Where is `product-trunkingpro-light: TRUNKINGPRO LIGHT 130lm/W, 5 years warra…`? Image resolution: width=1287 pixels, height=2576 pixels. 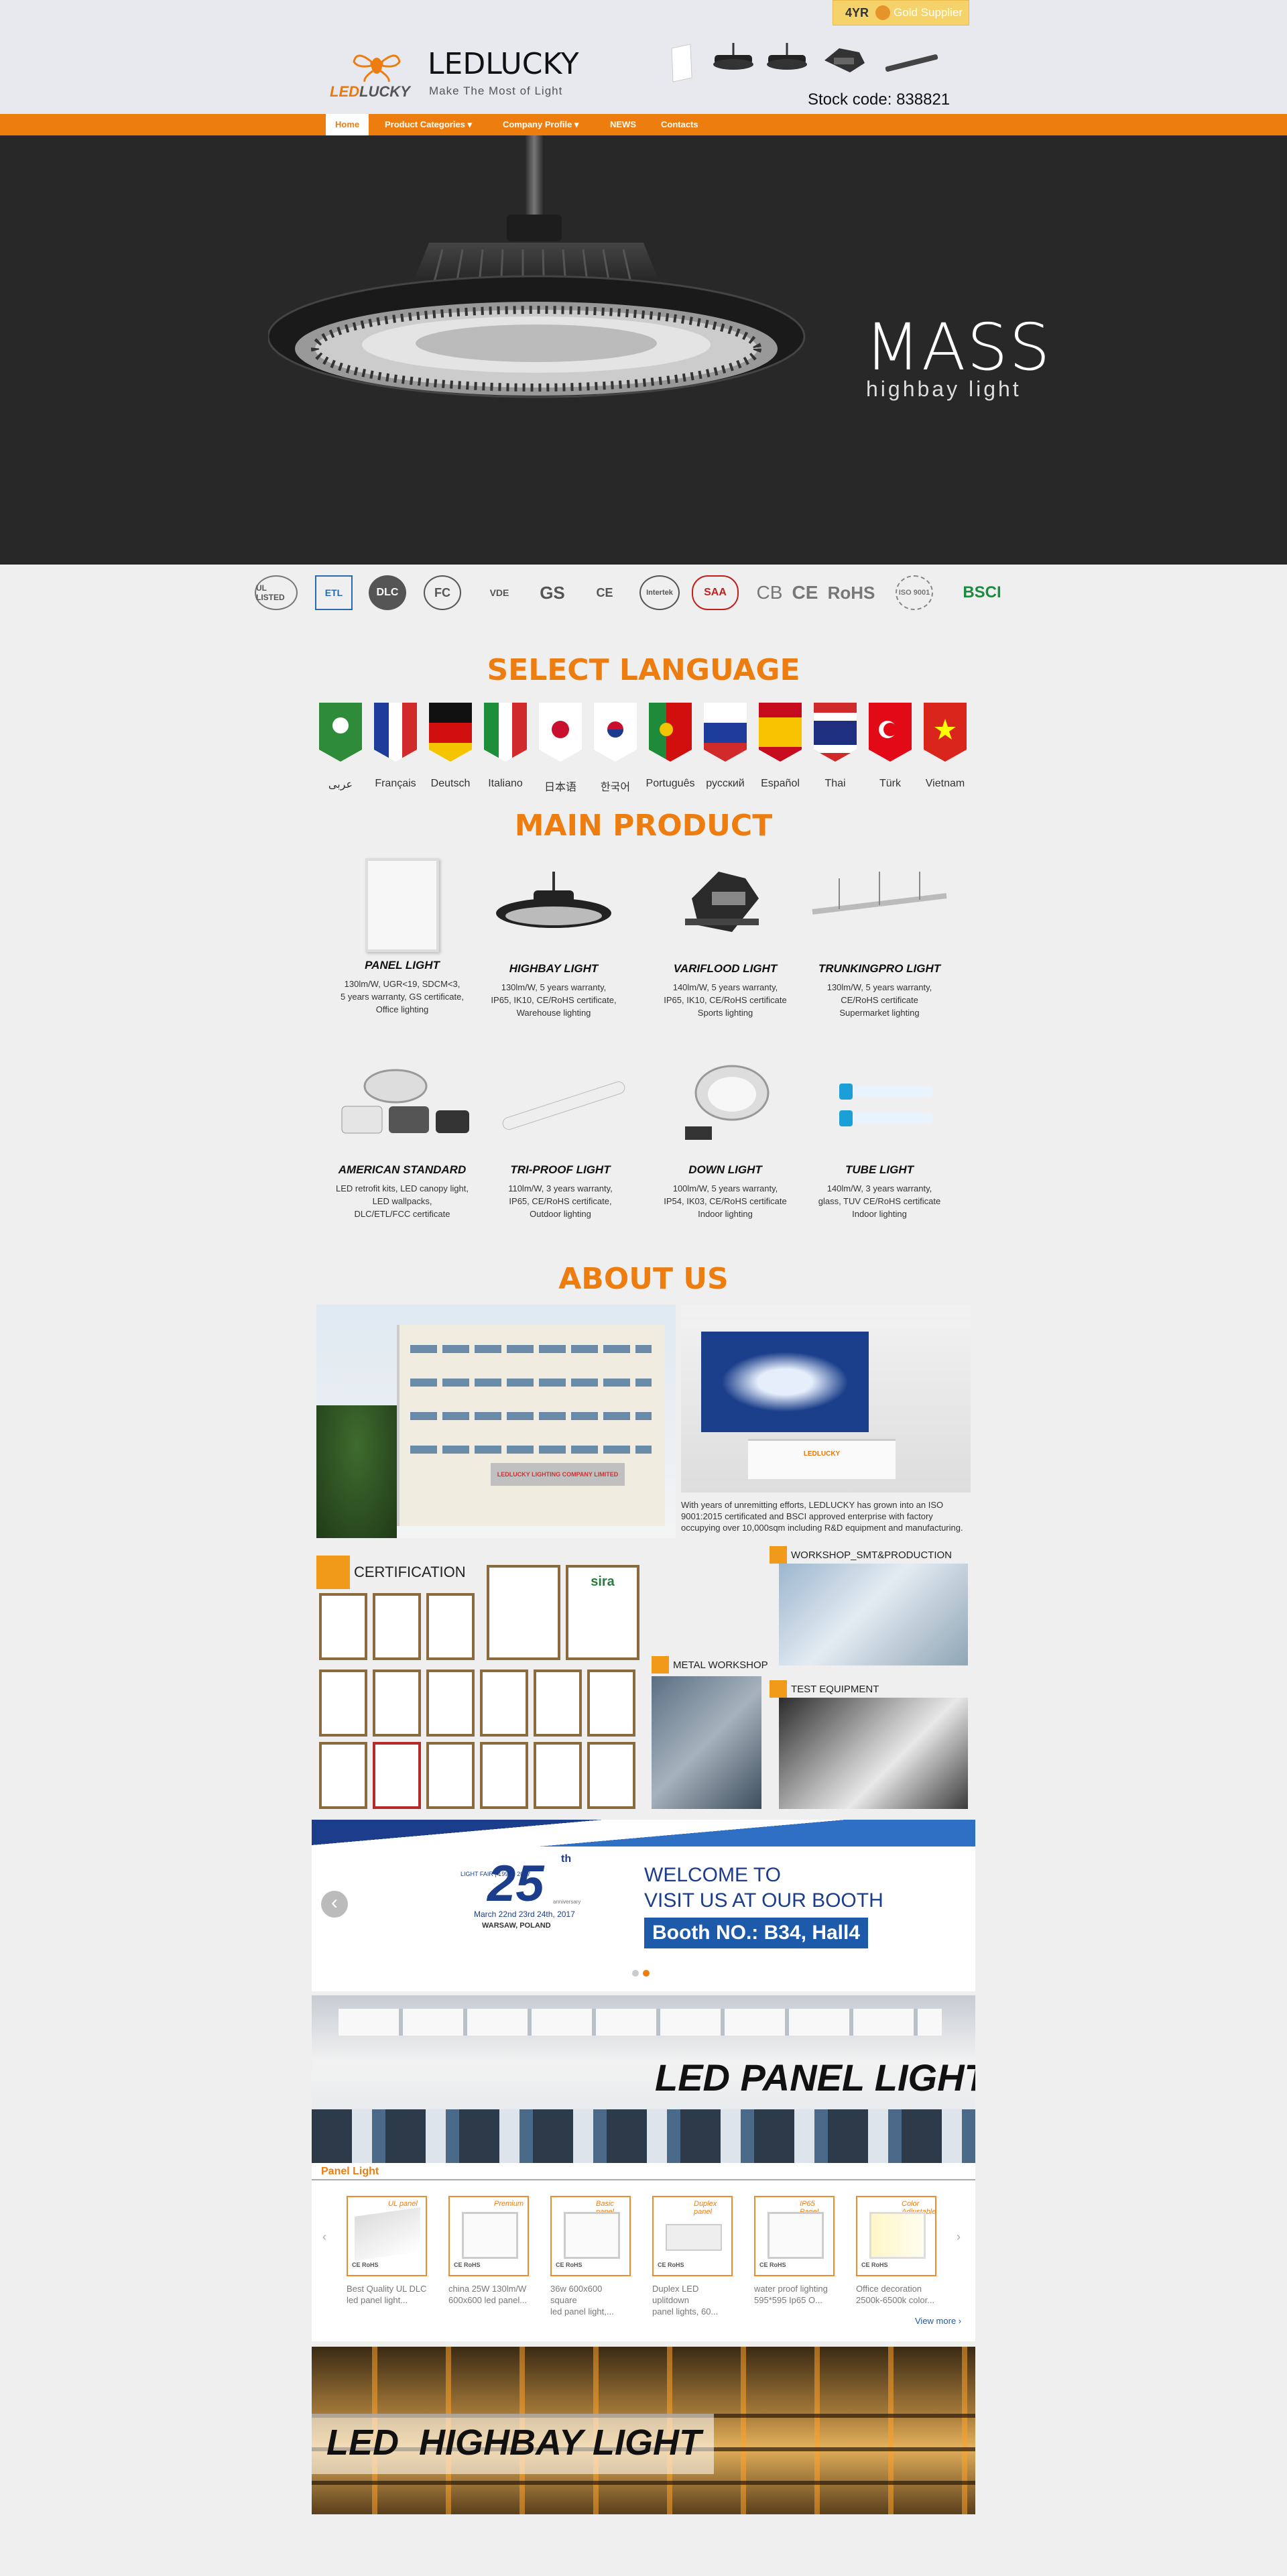 product-trunkingpro-light: TRUNKINGPRO LIGHT 130lm/W, 5 years warra… is located at coordinates (879, 935).